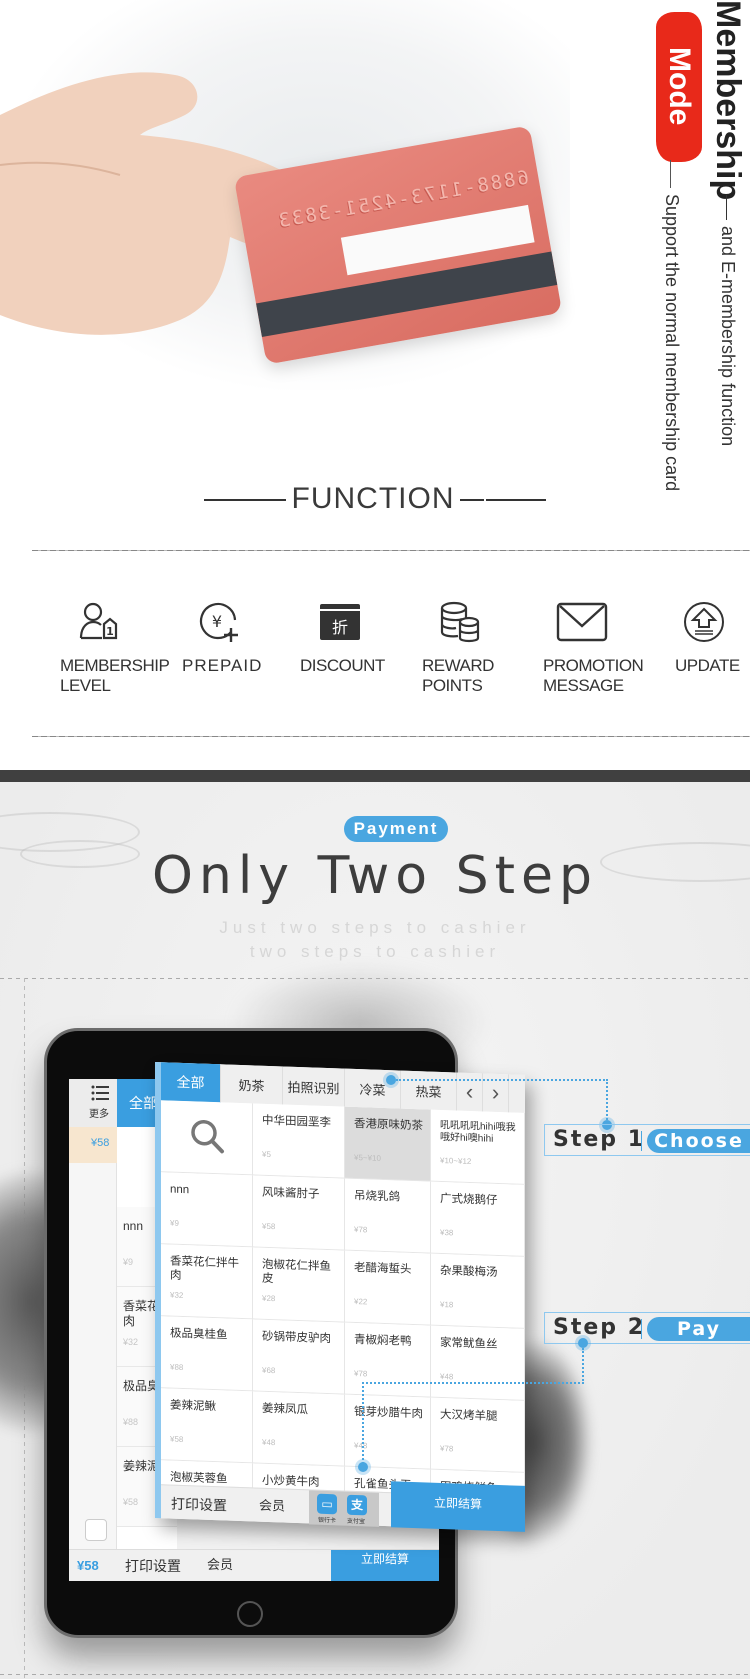 This screenshot has height=1679, width=750. I want to click on product-cell: 极品臭桂鱼 ¥88, so click(207, 1354).